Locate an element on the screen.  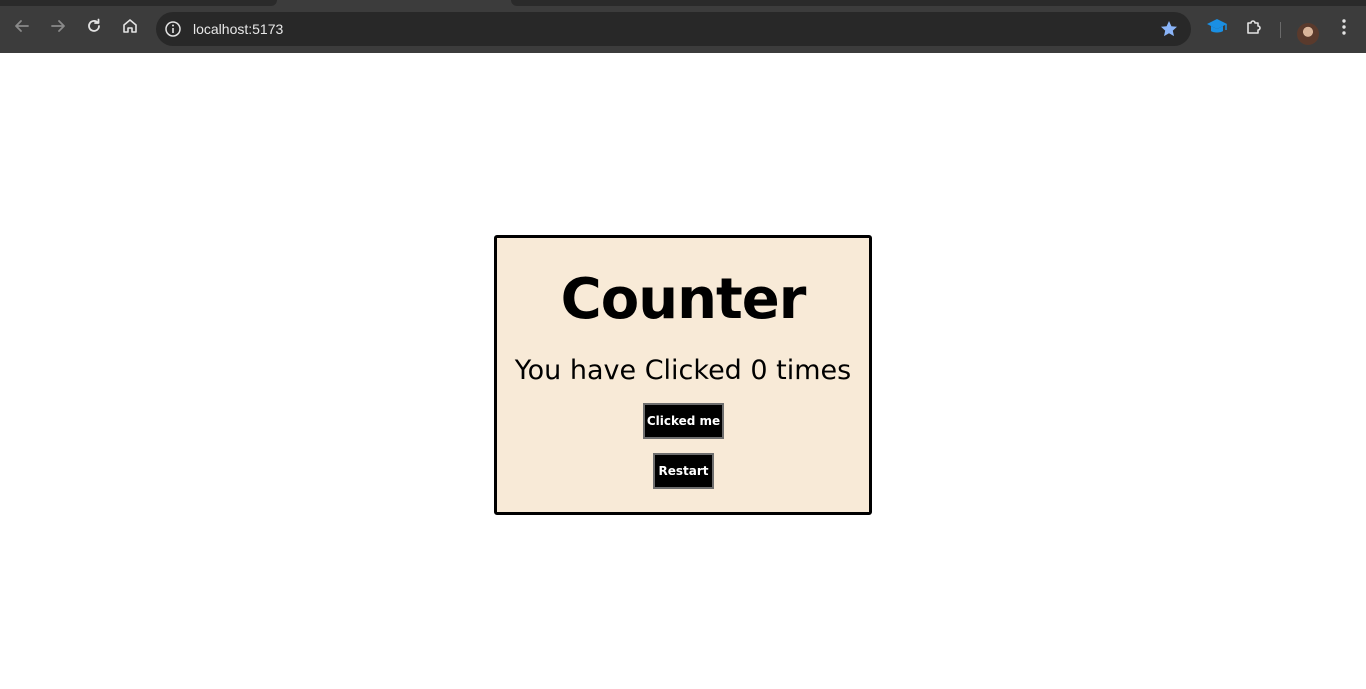
browser-menu-button is located at coordinates (1344, 29).